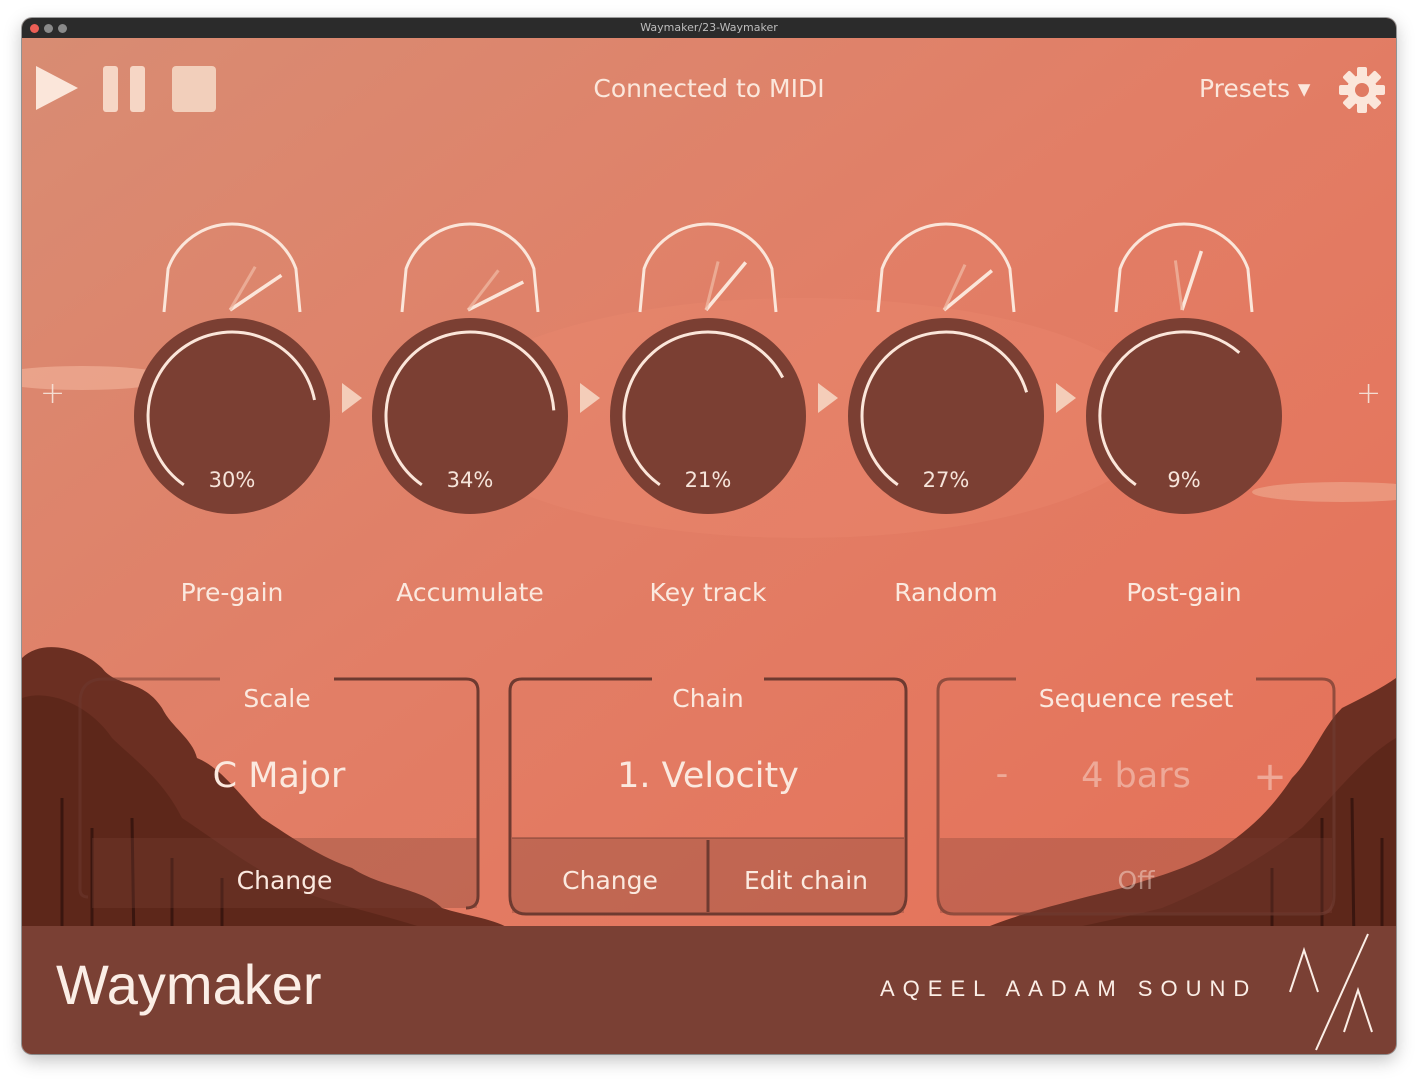  What do you see at coordinates (277, 698) in the screenshot?
I see `scale-title: Scale` at bounding box center [277, 698].